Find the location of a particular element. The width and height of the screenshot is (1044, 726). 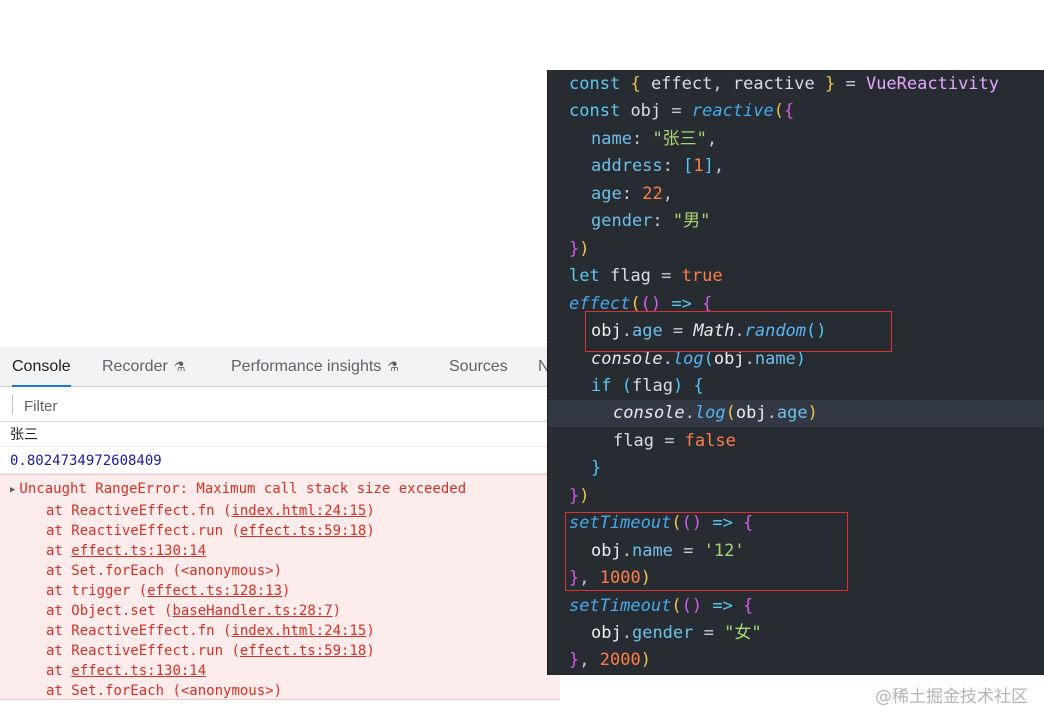

stack-frame: at ReactiveEffect.run (effect.ts:59:18) is located at coordinates (210, 651).